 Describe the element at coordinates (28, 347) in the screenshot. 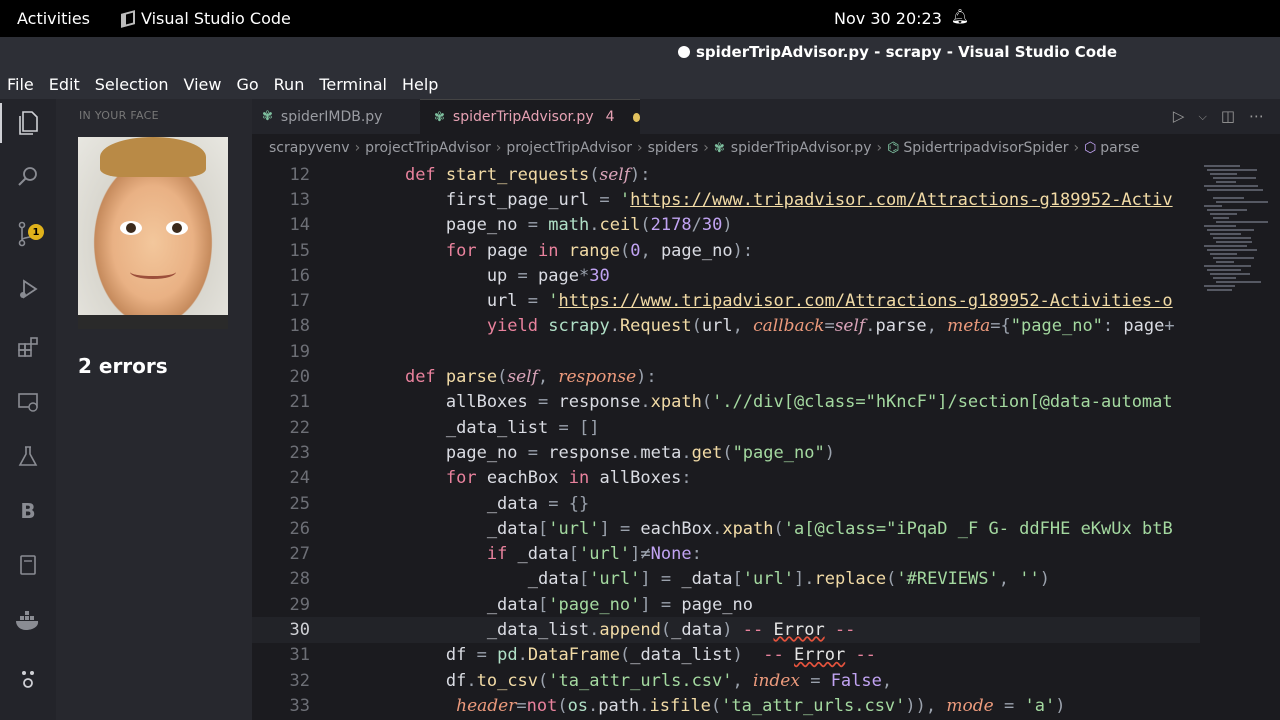

I see `extensions-icon` at that location.